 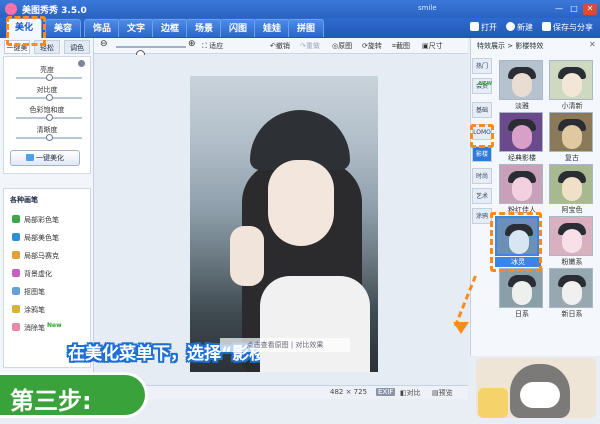 I want to click on effect-label: 淡雅, so click(x=522, y=106).